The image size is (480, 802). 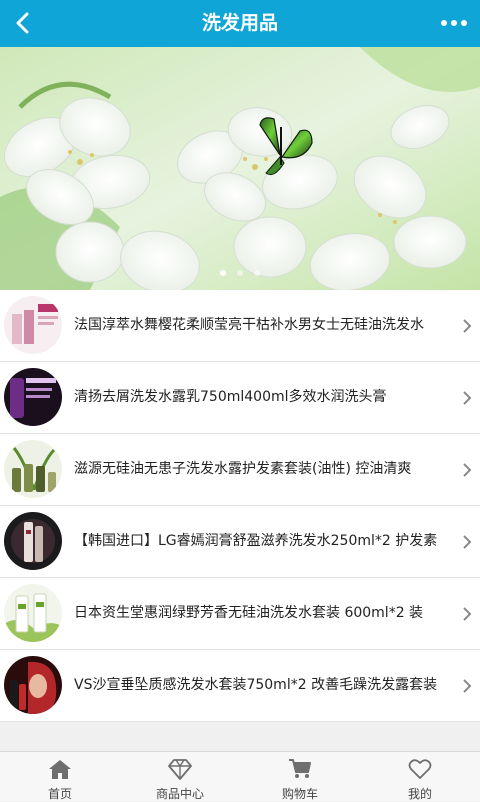 I want to click on header-bar: 洗发用品, so click(x=240, y=23).